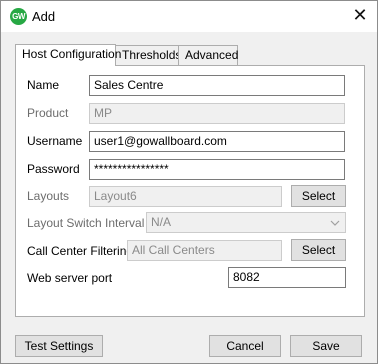 Image resolution: width=378 pixels, height=364 pixels. What do you see at coordinates (161, 222) in the screenshot?
I see `layout-switch-interval-value: N/A` at bounding box center [161, 222].